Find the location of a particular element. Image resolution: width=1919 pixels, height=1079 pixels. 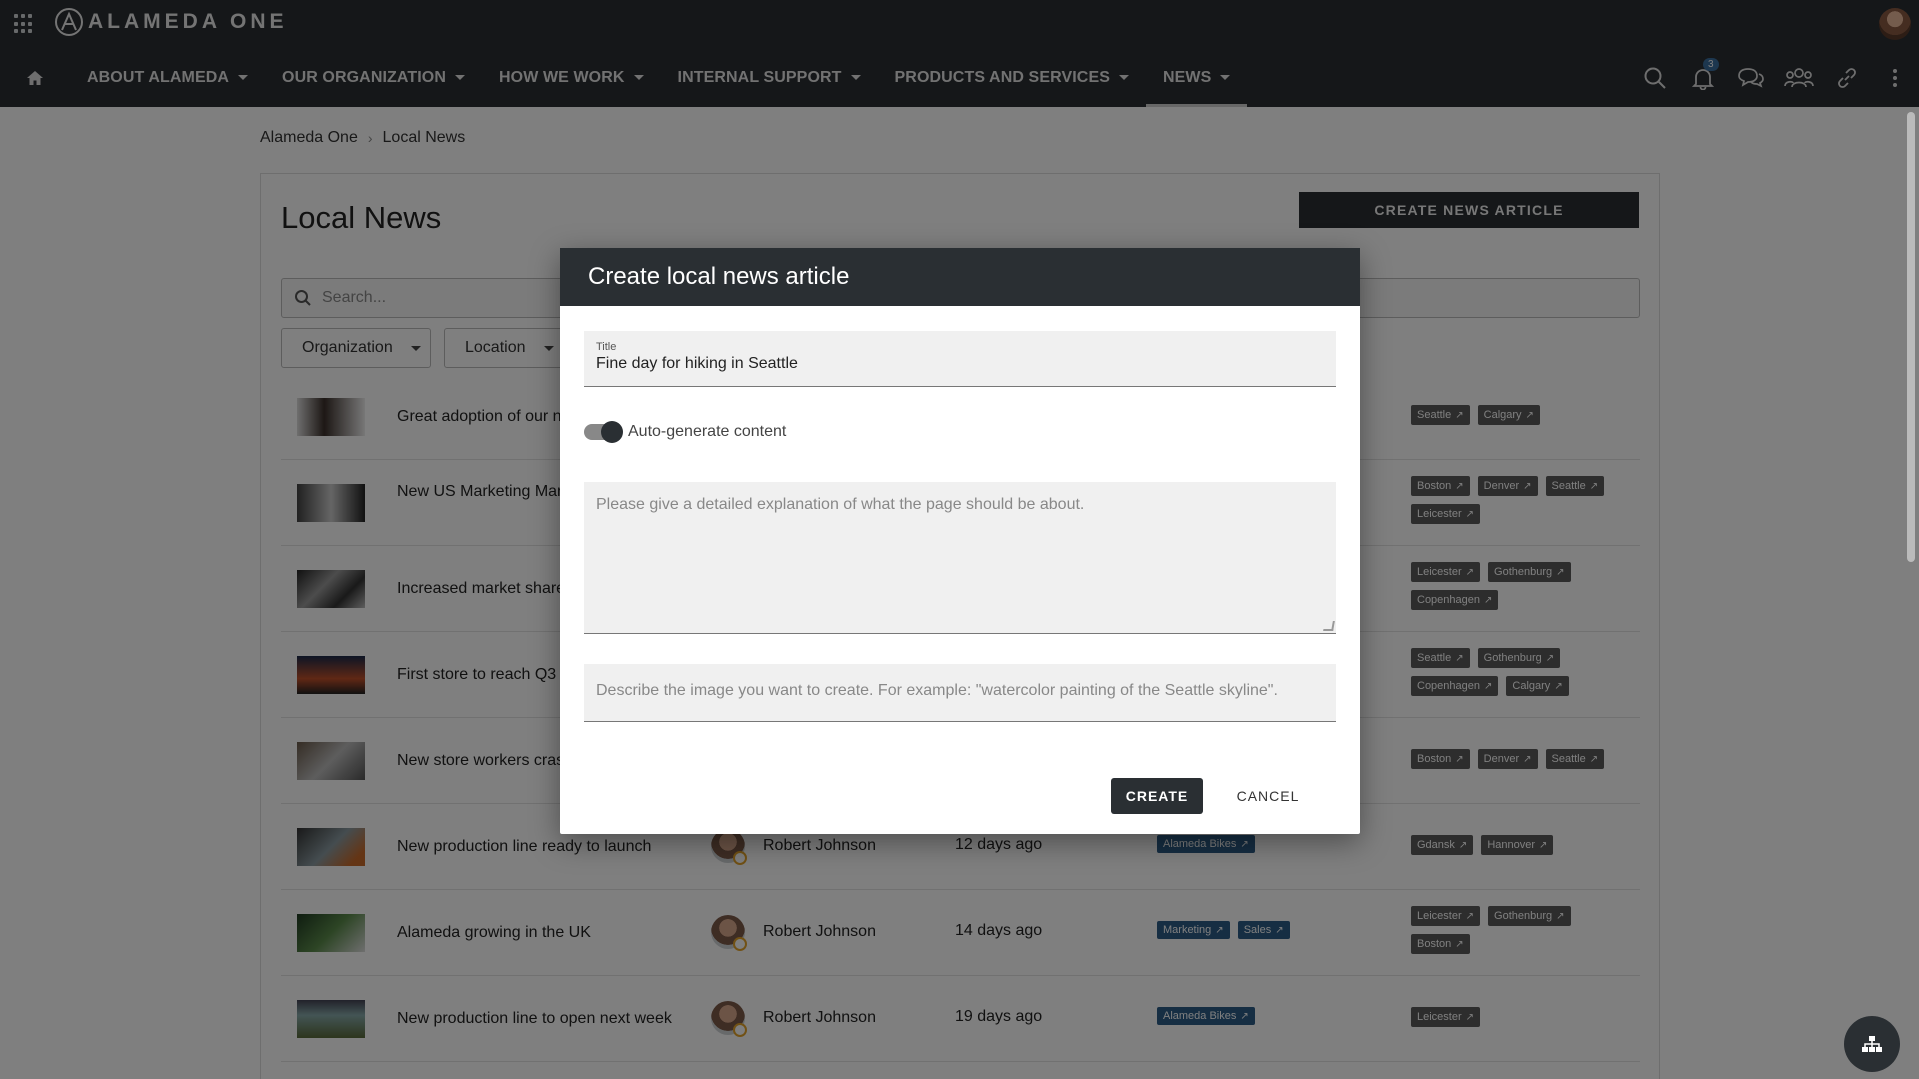

toggle-label: Auto-generate content is located at coordinates (707, 431).